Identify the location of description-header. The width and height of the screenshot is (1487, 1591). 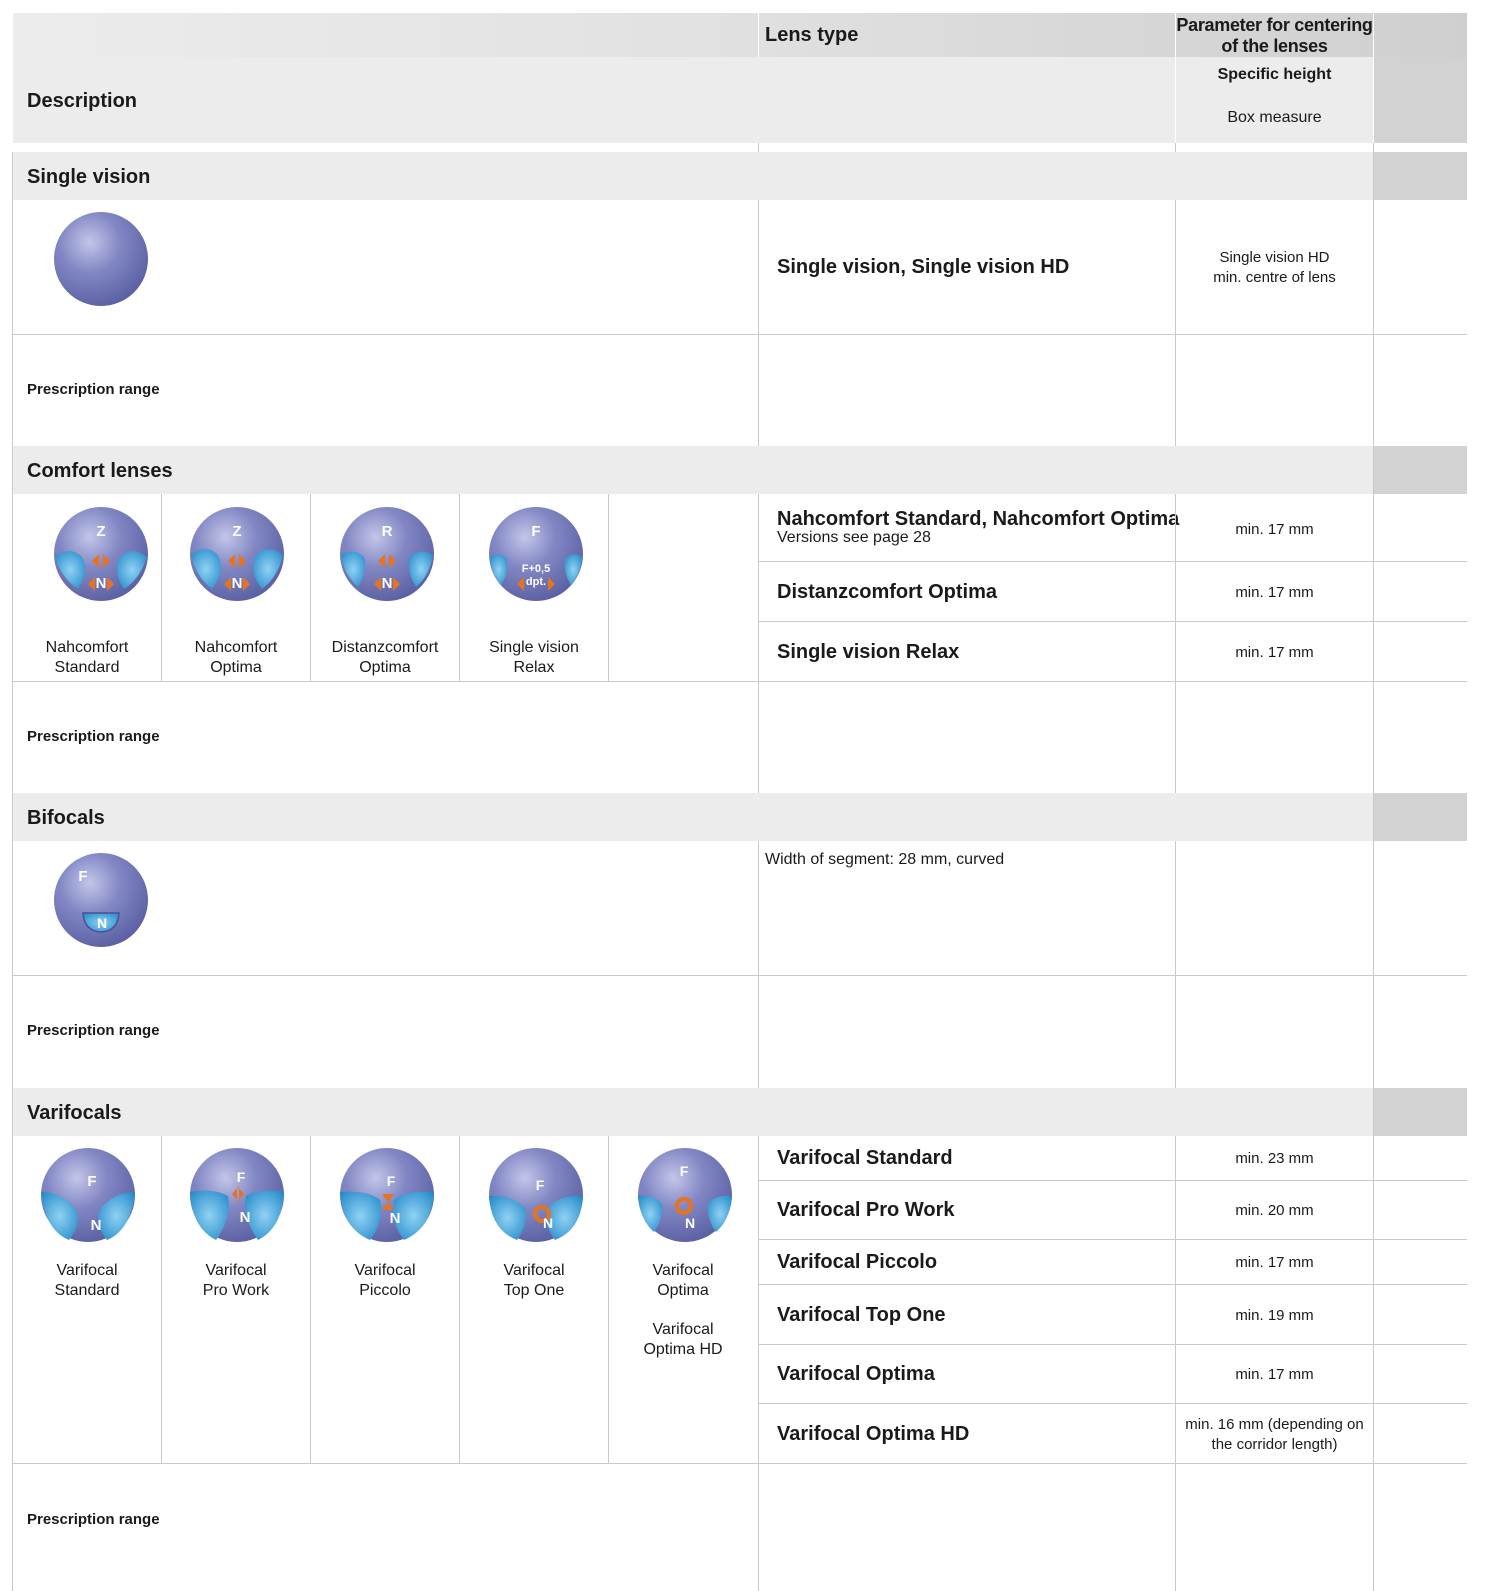
(594, 100).